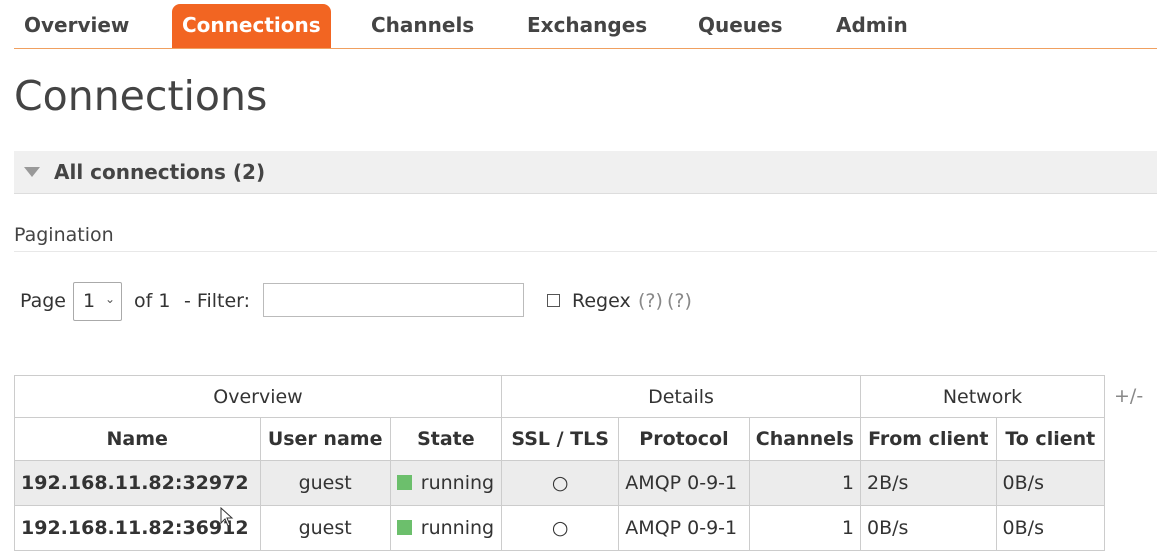 This screenshot has height=560, width=1157. I want to click on column-header-to-client: To client, so click(1050, 439).